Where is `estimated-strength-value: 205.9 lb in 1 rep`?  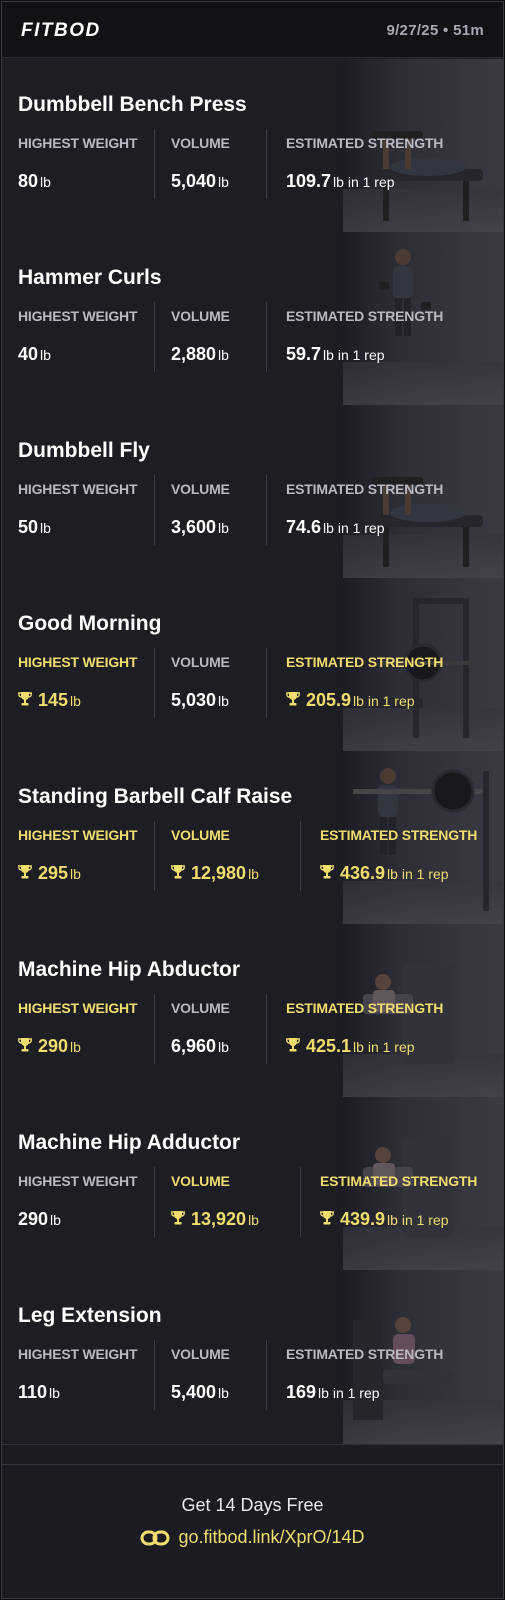 estimated-strength-value: 205.9 lb in 1 rep is located at coordinates (364, 700).